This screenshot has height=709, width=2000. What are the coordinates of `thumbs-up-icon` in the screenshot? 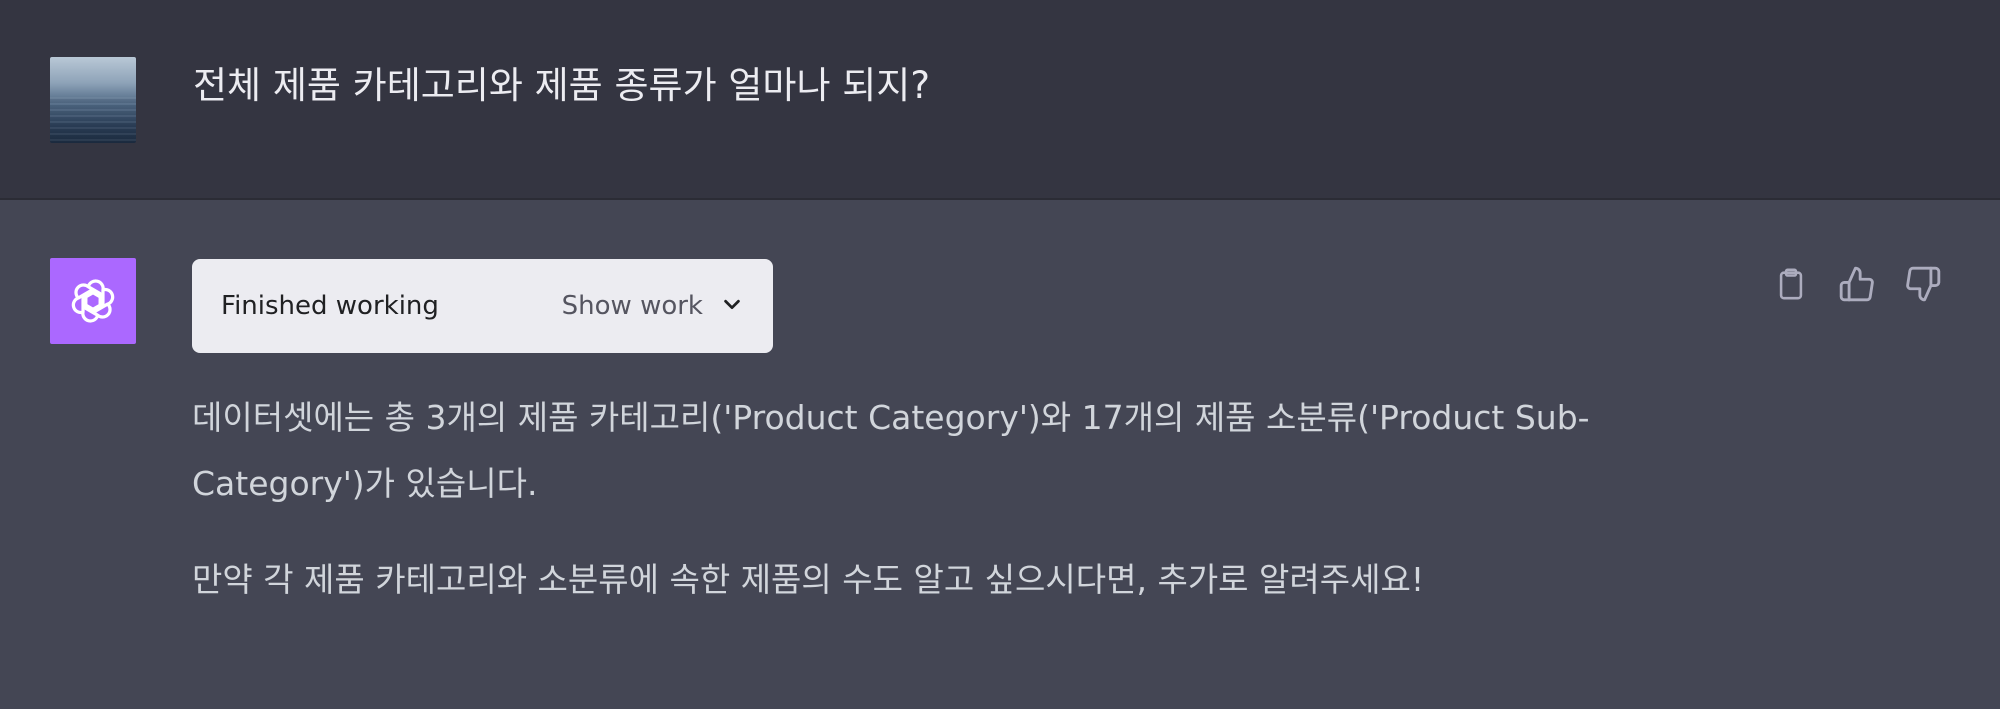 It's located at (1857, 286).